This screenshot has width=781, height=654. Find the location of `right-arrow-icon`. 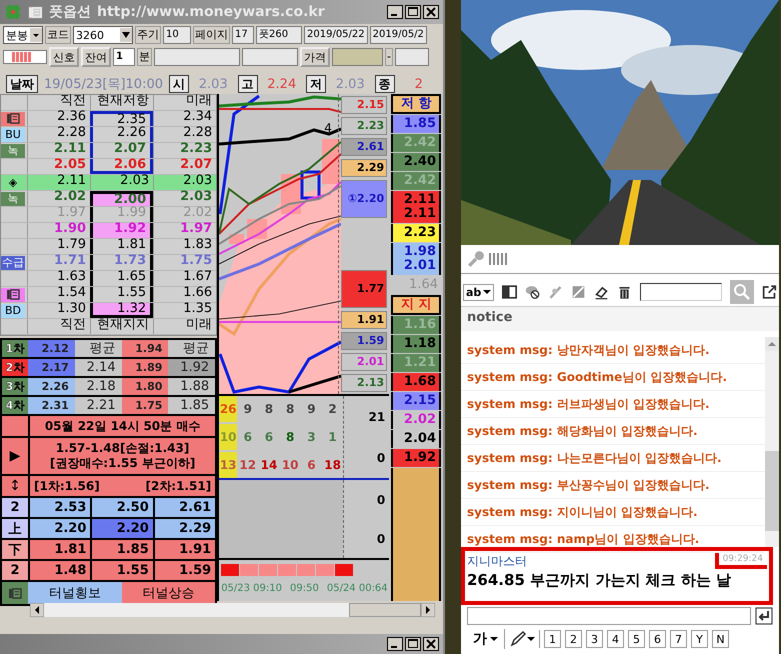

right-arrow-icon is located at coordinates (428, 610).